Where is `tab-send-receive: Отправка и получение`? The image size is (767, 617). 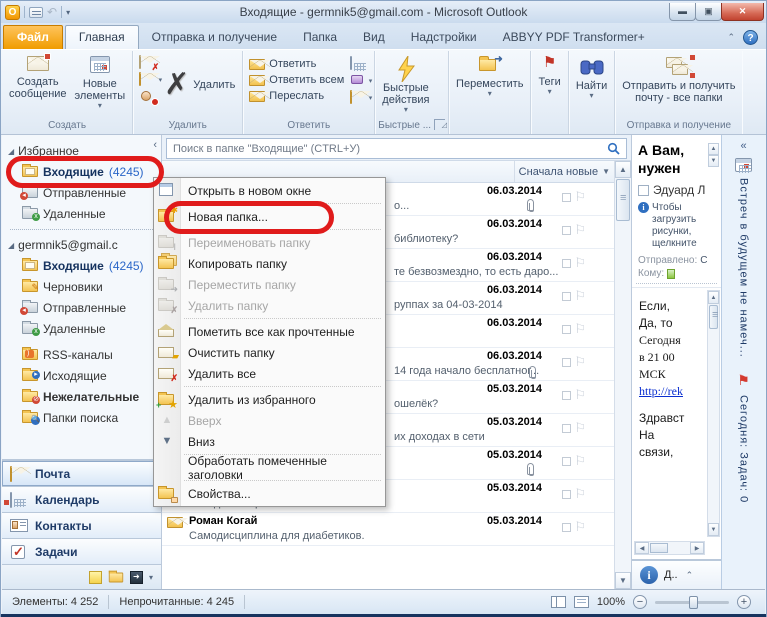
tab-send-receive: Отправка и получение is located at coordinates (214, 37).